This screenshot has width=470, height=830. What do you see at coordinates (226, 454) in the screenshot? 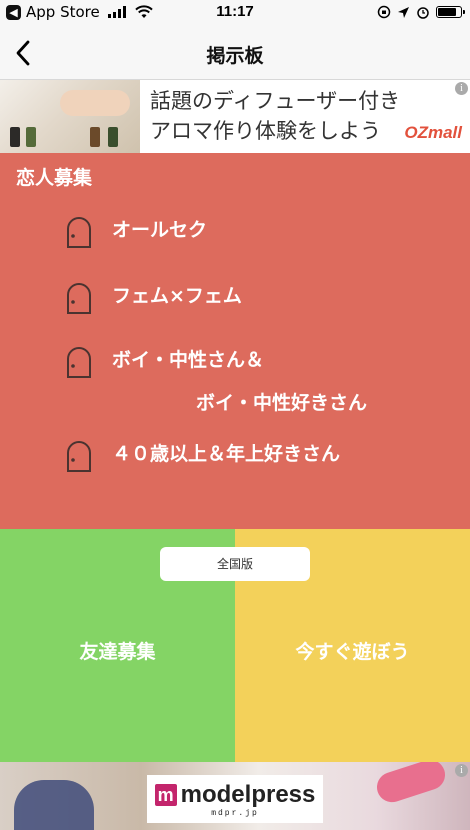
I see `board-item-label: ４０歳以上＆年上好きさん` at bounding box center [226, 454].